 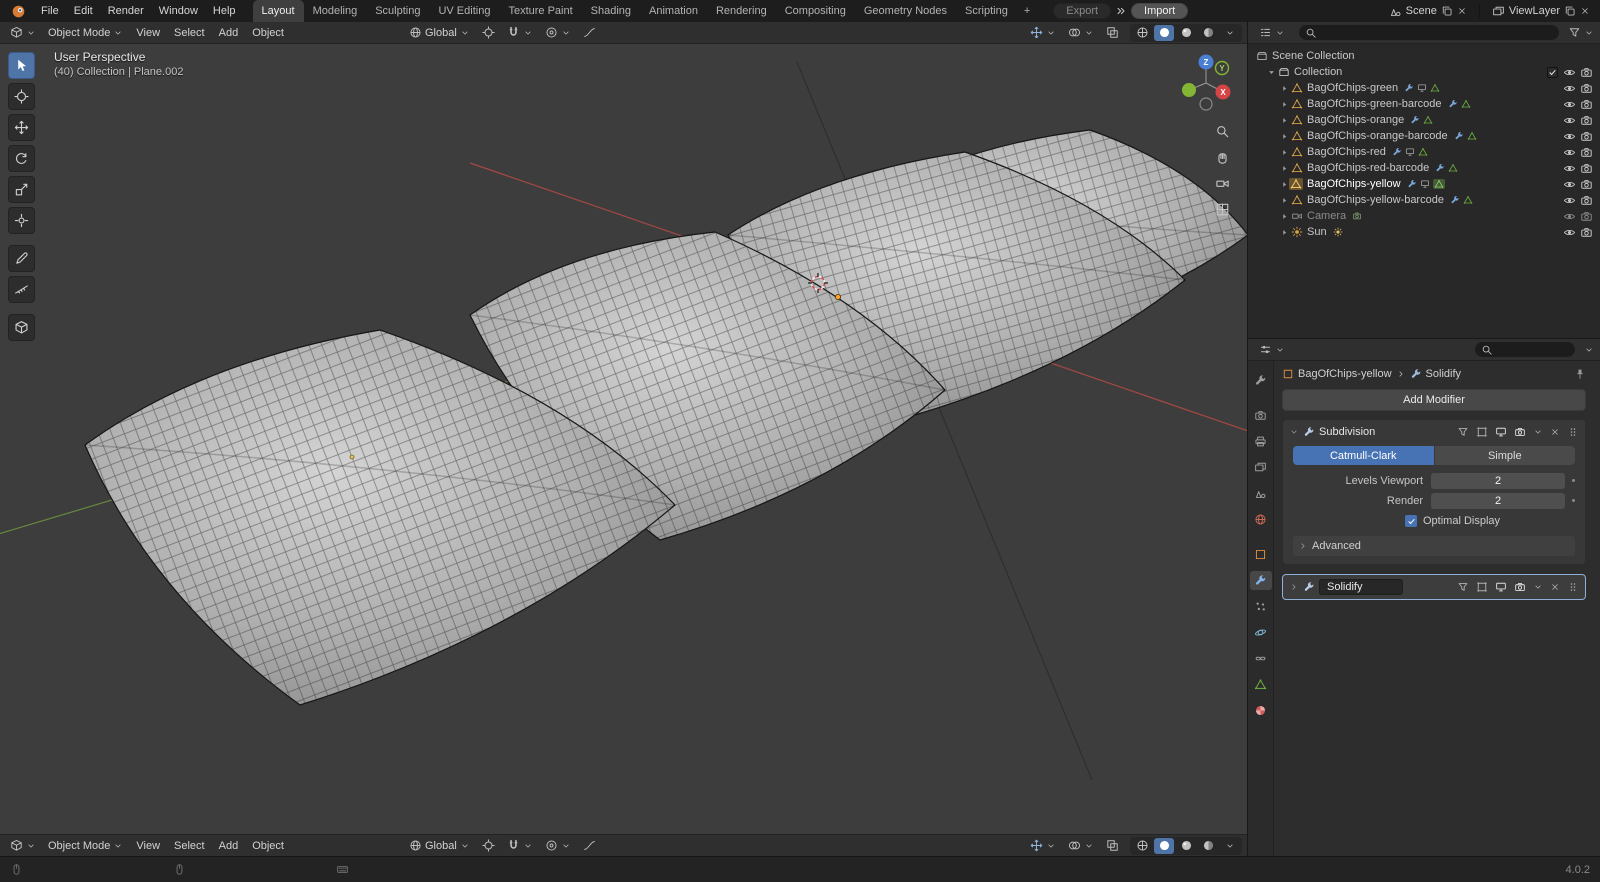 What do you see at coordinates (1498, 480) in the screenshot?
I see `levels-viewport-field: 2` at bounding box center [1498, 480].